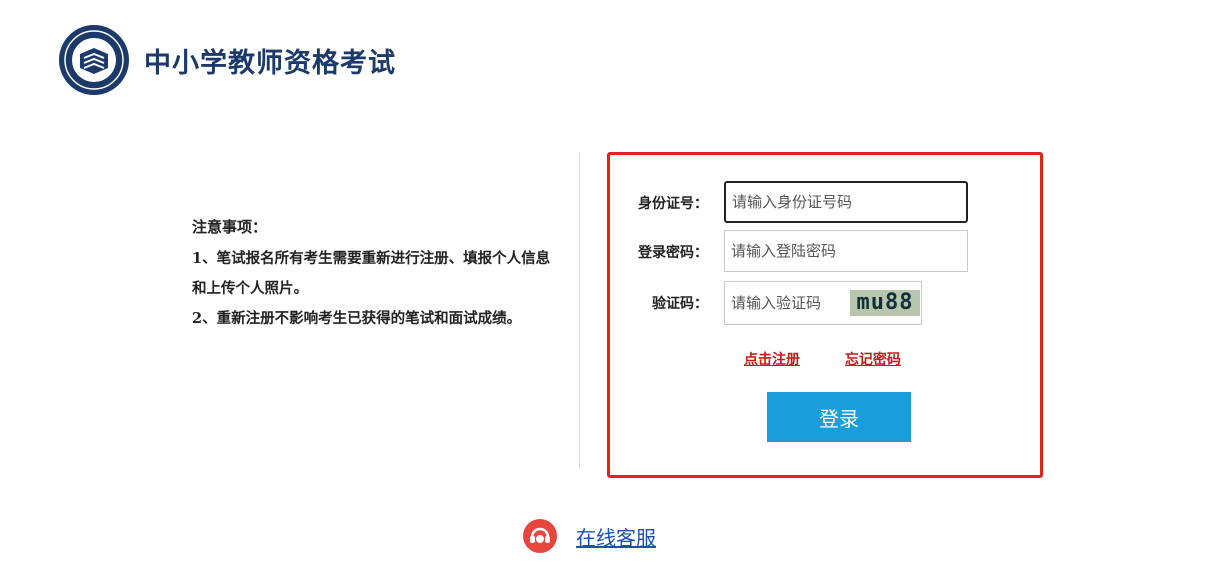 This screenshot has height=561, width=1205. Describe the element at coordinates (673, 253) in the screenshot. I see `password-label: 登录密码：` at that location.